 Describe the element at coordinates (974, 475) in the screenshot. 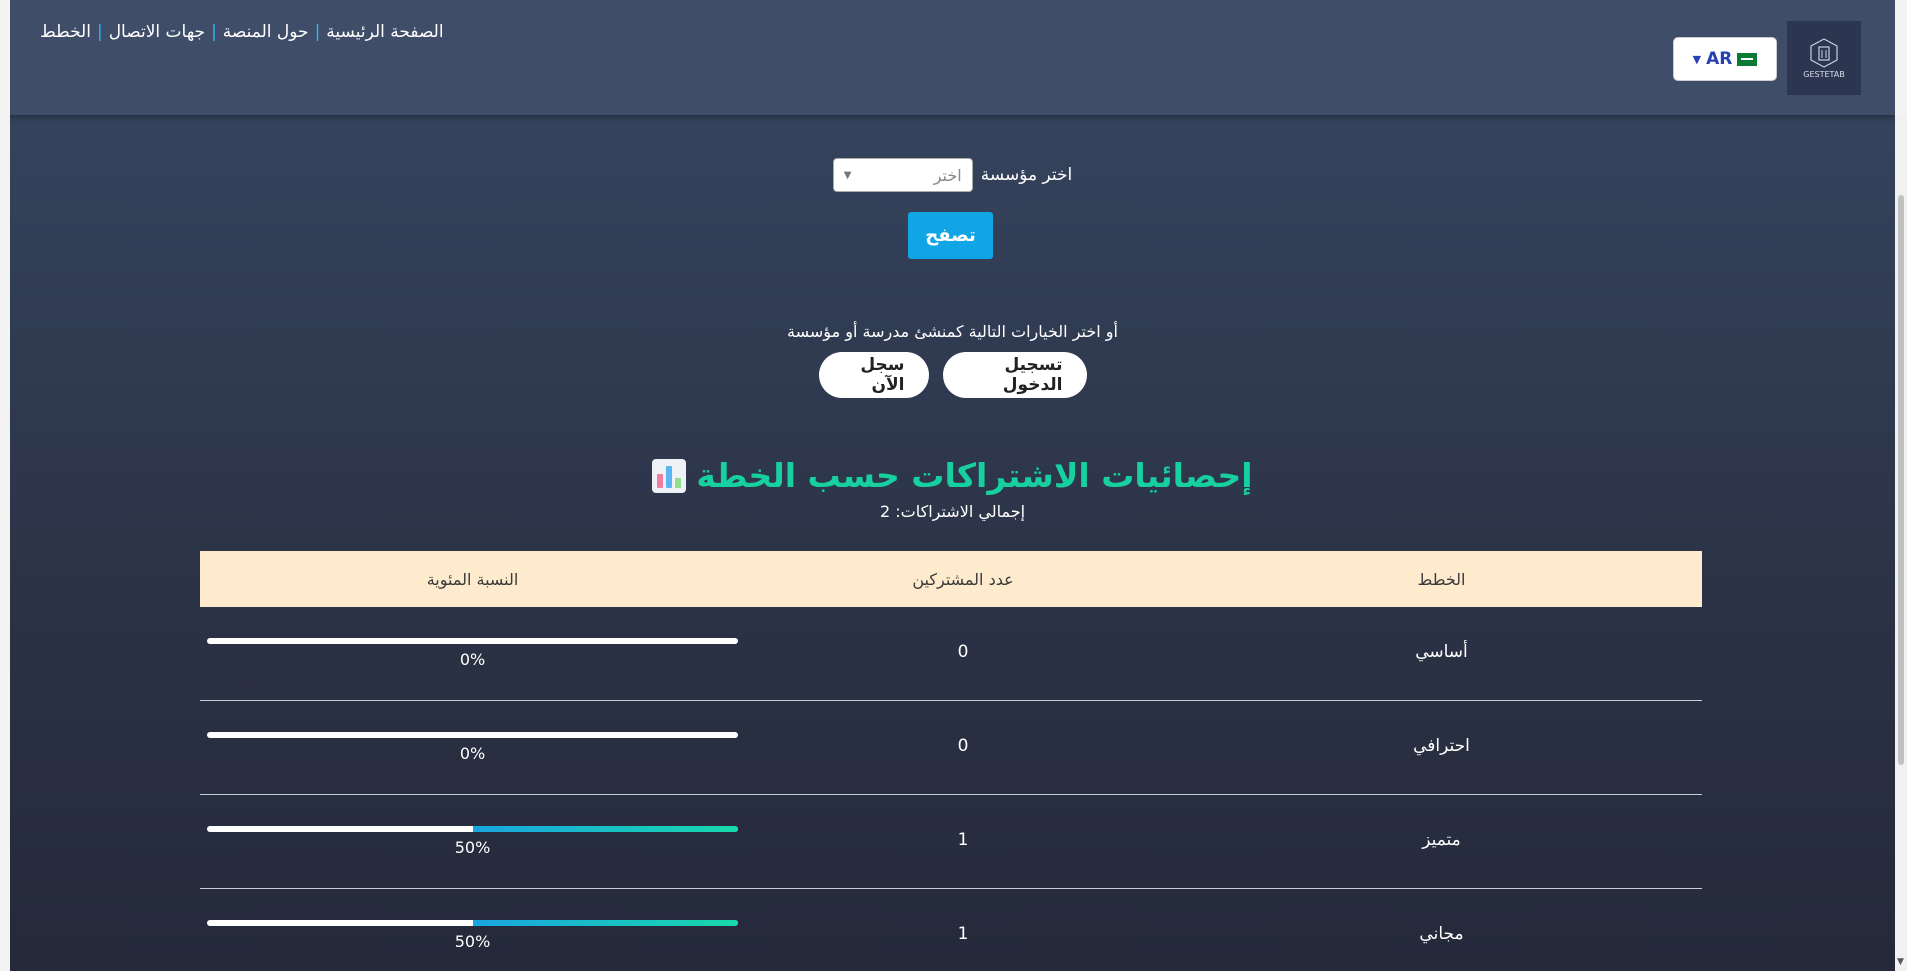

I see `stats-title-text: إحصائيات الاشتراكات حسب الخطة` at that location.